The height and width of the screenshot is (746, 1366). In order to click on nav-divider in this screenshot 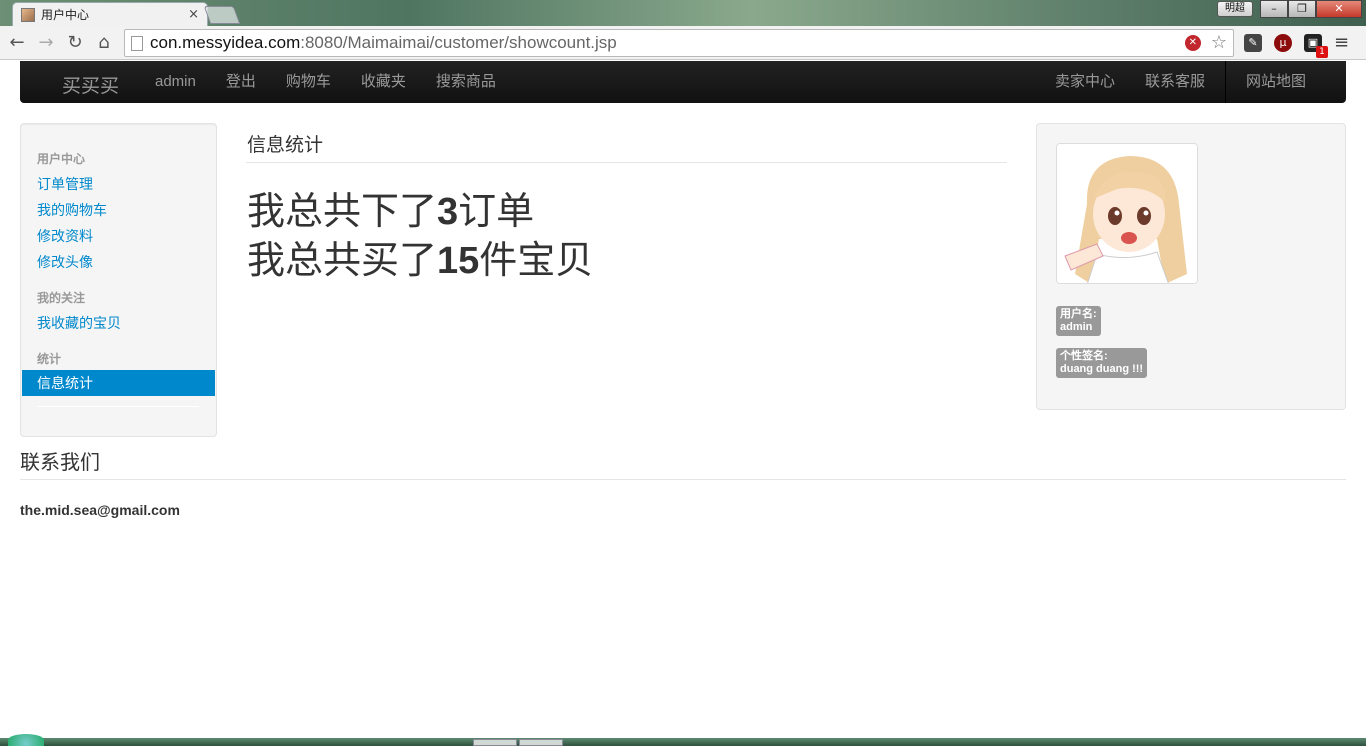, I will do `click(1225, 82)`.